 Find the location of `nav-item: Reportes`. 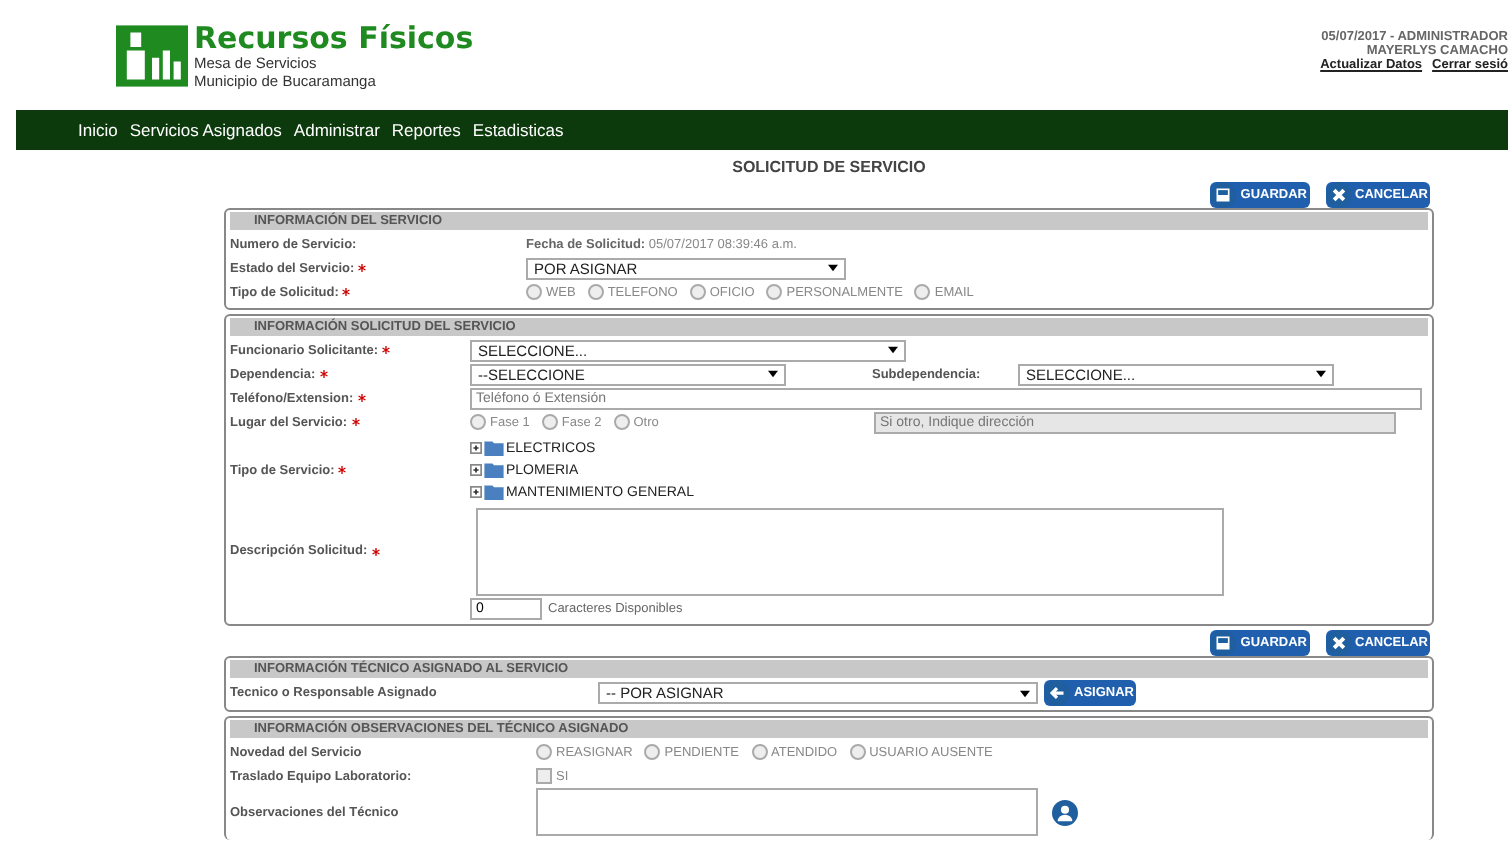

nav-item: Reportes is located at coordinates (426, 130).